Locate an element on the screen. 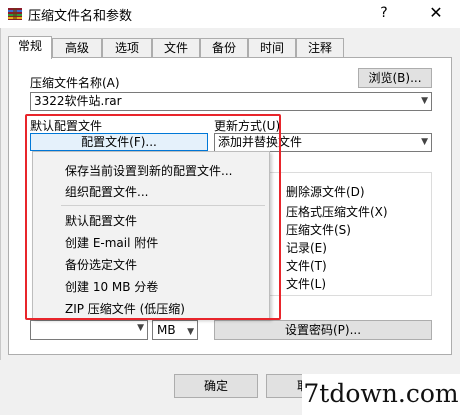  tab-comment: 注释 is located at coordinates (320, 48).